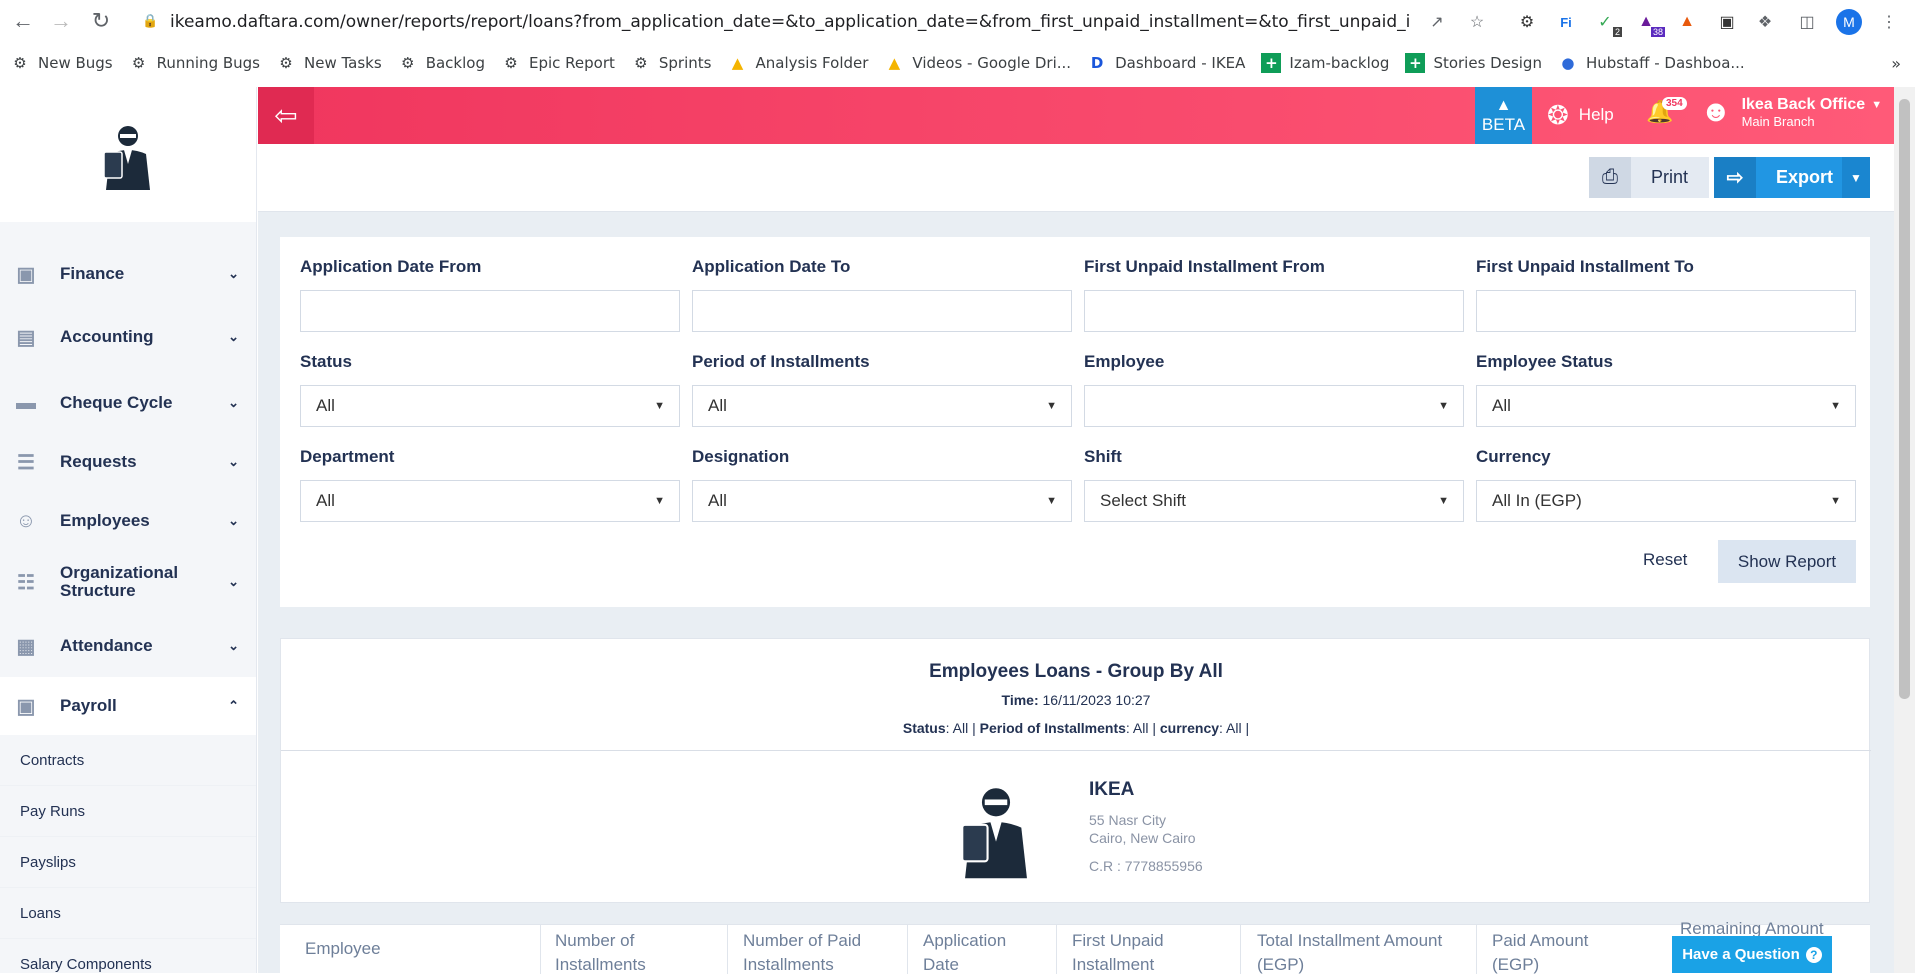 This screenshot has width=1915, height=977. Describe the element at coordinates (1124, 361) in the screenshot. I see `filter-label: Employee` at that location.